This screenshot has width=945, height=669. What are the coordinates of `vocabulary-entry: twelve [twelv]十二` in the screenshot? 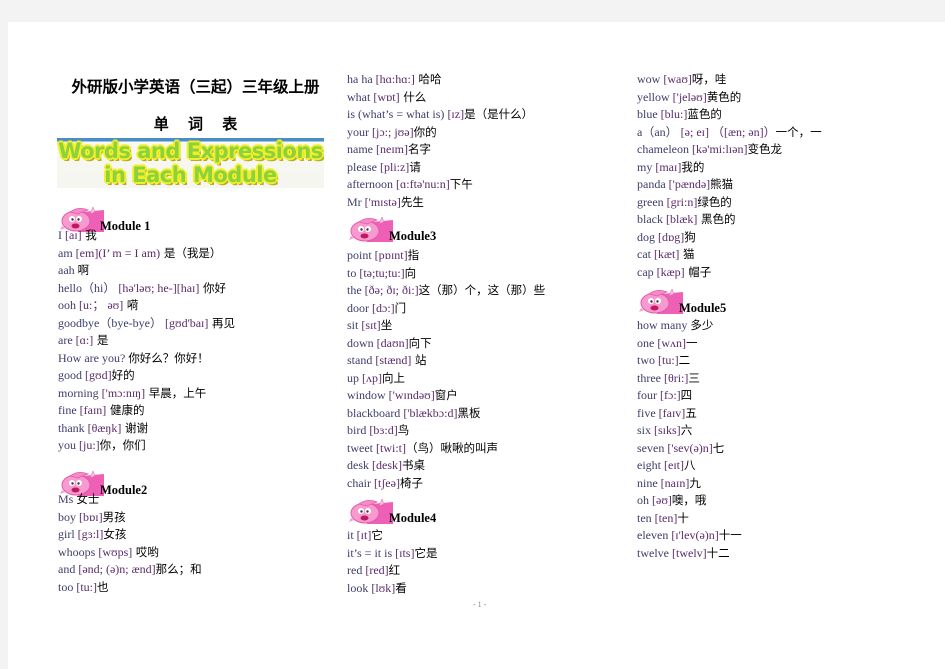 It's located at (683, 553).